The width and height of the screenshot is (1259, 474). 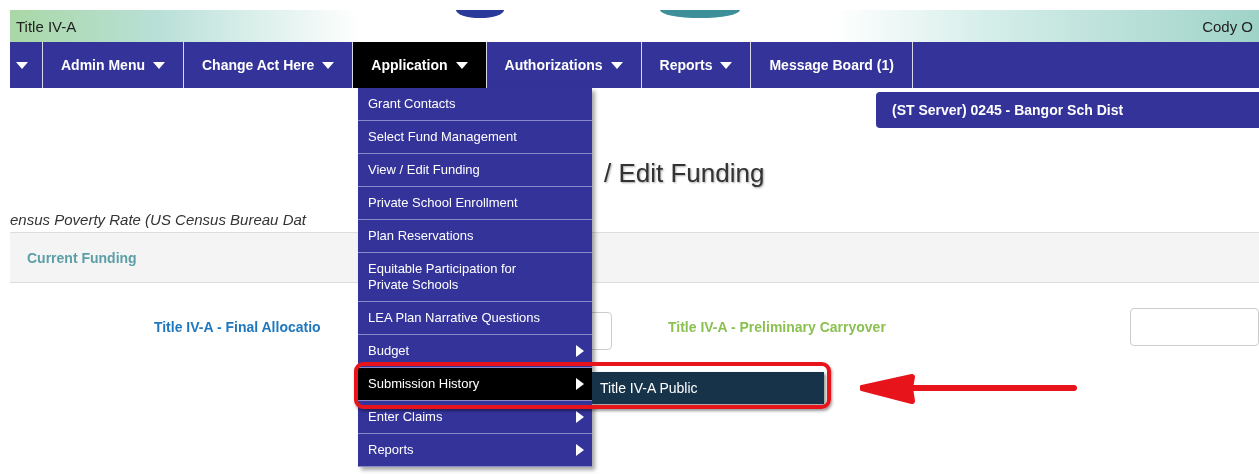 What do you see at coordinates (475, 318) in the screenshot?
I see `menu-item: LEA Plan Narrative Questions` at bounding box center [475, 318].